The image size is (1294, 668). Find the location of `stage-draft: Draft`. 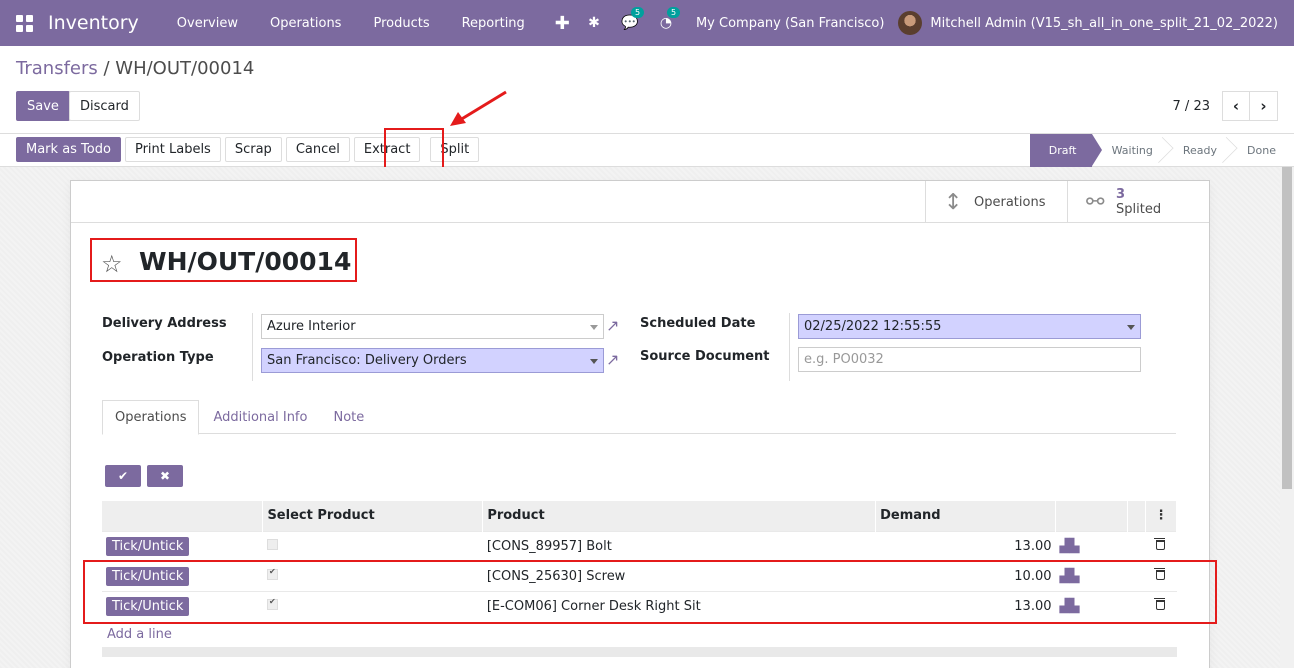

stage-draft: Draft is located at coordinates (1065, 150).